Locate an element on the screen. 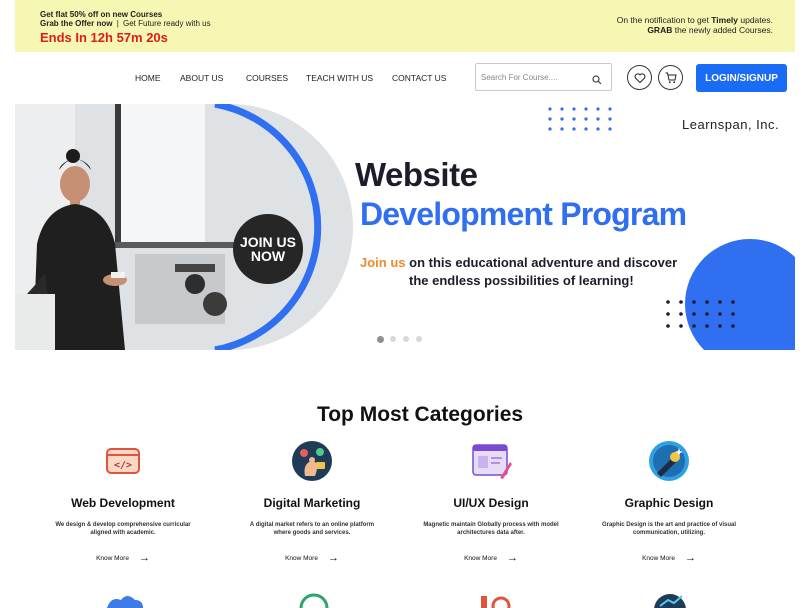 The image size is (810, 608). category-name: Digital Marketing is located at coordinates (312, 503).